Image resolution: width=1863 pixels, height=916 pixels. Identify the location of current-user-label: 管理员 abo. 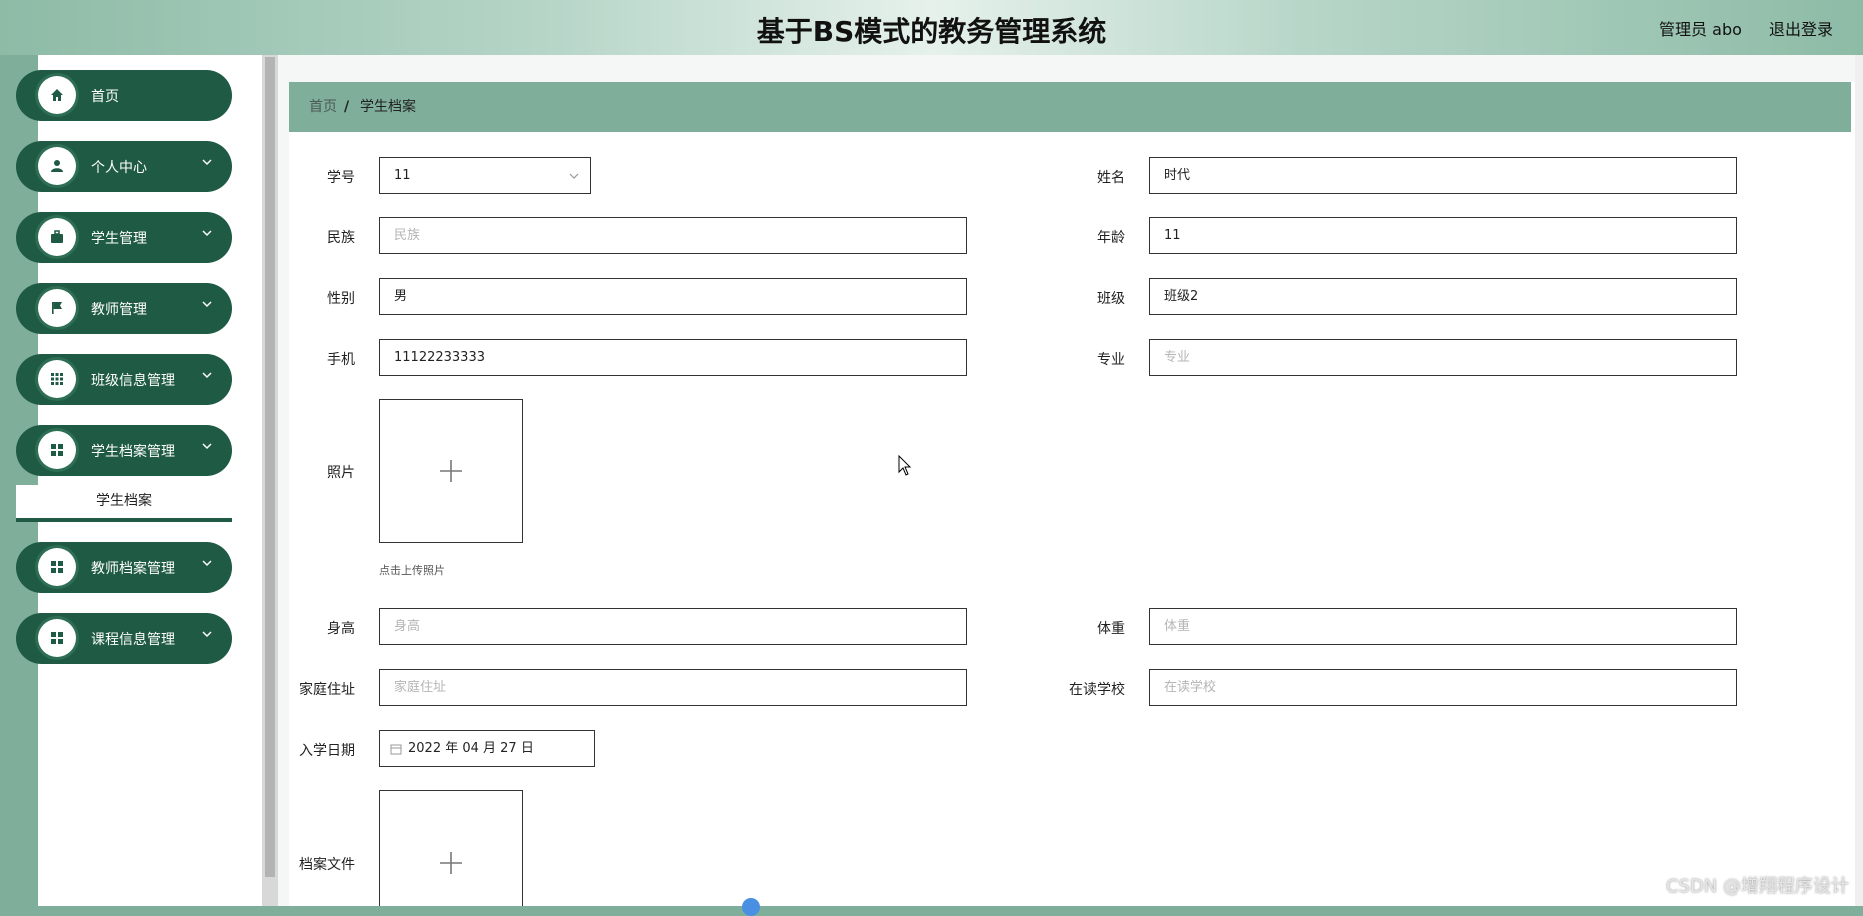
(1700, 29).